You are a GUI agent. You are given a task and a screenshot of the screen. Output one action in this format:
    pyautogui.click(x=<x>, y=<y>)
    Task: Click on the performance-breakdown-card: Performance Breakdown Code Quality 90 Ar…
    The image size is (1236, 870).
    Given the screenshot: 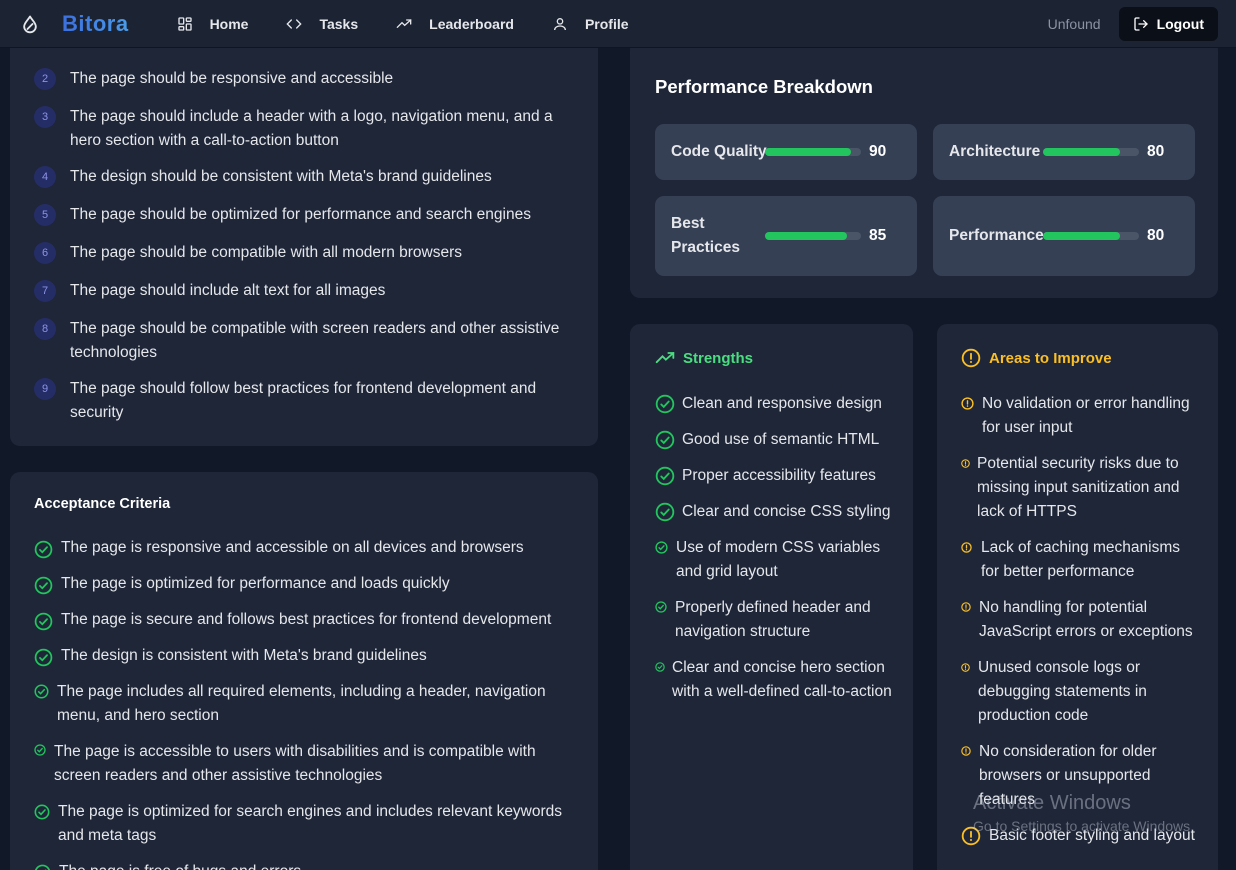 What is the action you would take?
    pyautogui.click(x=924, y=169)
    